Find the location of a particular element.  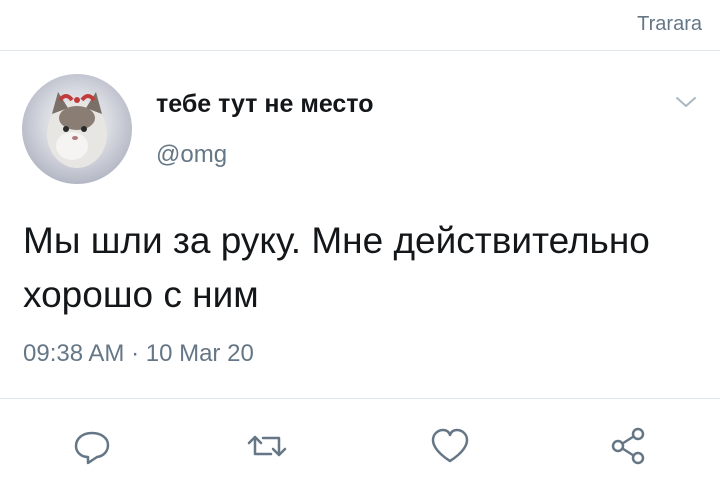

user-handle: @omg is located at coordinates (191, 155).